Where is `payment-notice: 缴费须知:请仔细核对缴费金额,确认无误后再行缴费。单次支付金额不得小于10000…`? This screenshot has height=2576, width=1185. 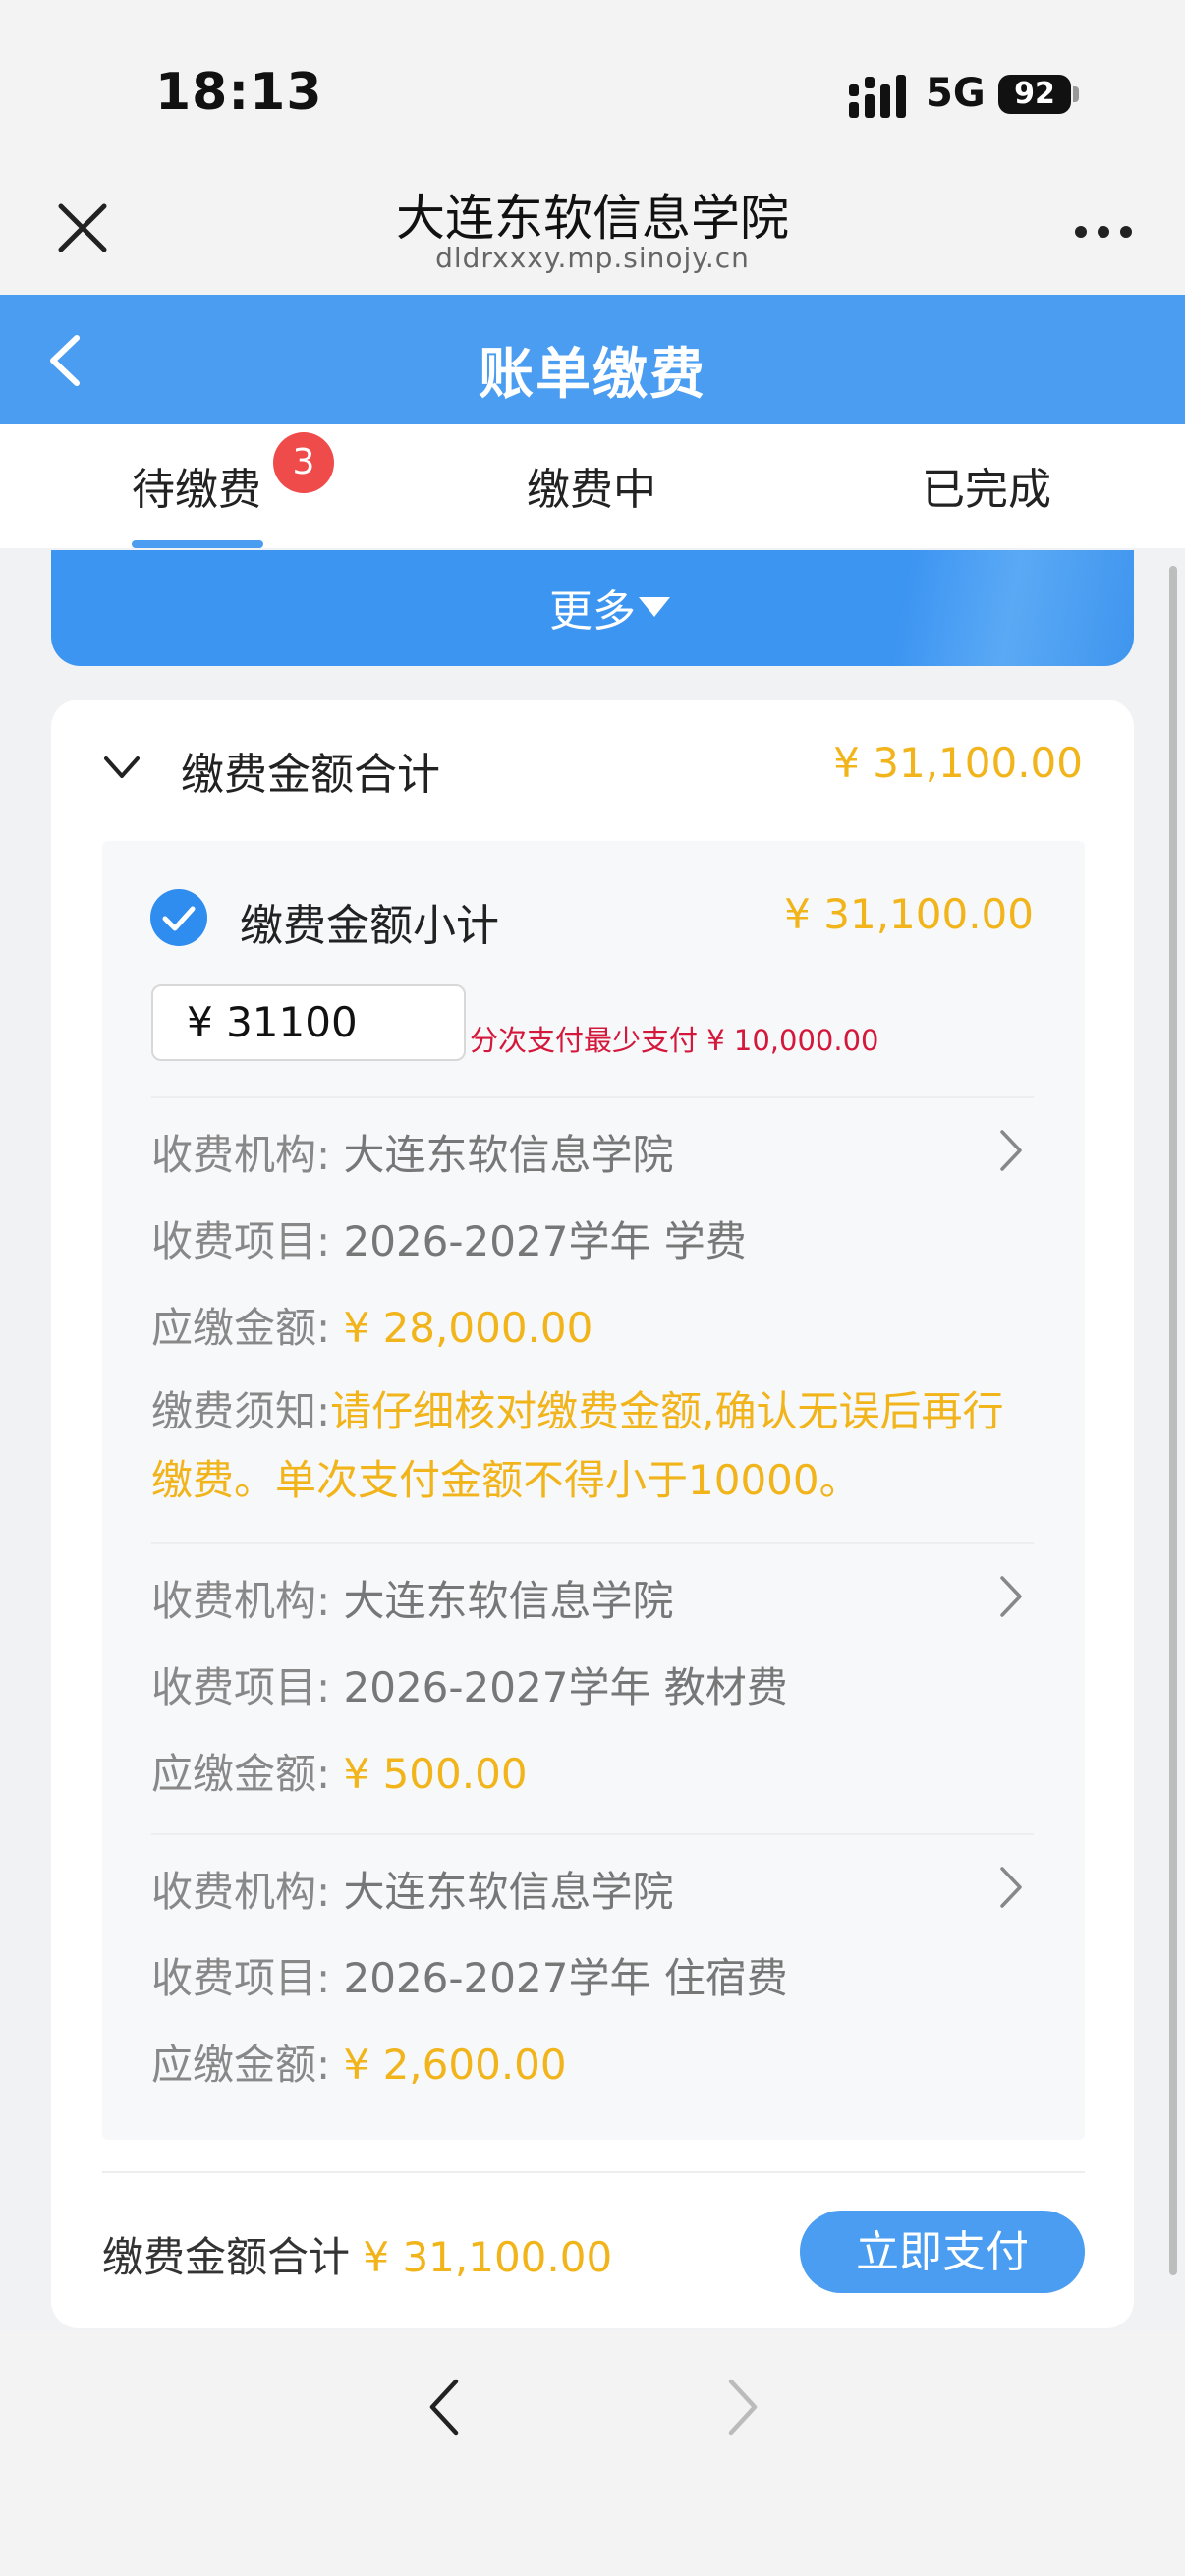 payment-notice: 缴费须知:请仔细核对缴费金额,确认无误后再行缴费。单次支付金额不得小于10000… is located at coordinates (594, 1446).